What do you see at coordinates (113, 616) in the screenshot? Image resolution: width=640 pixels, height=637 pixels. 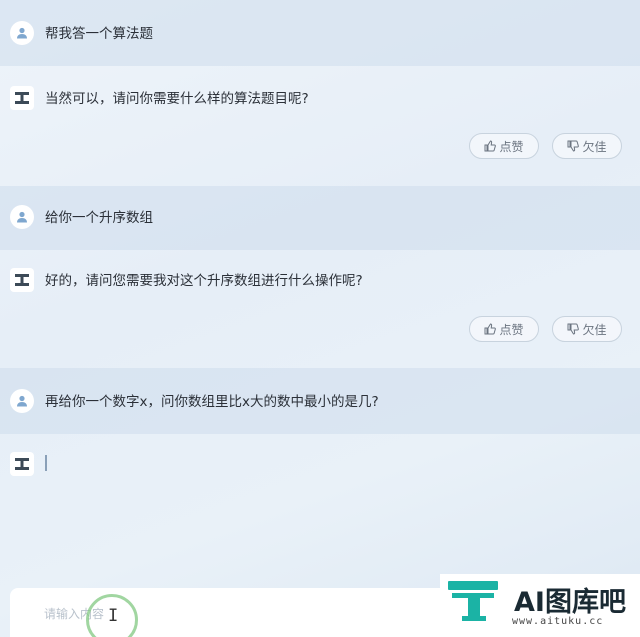 I see `text-cursor-icon: I` at bounding box center [113, 616].